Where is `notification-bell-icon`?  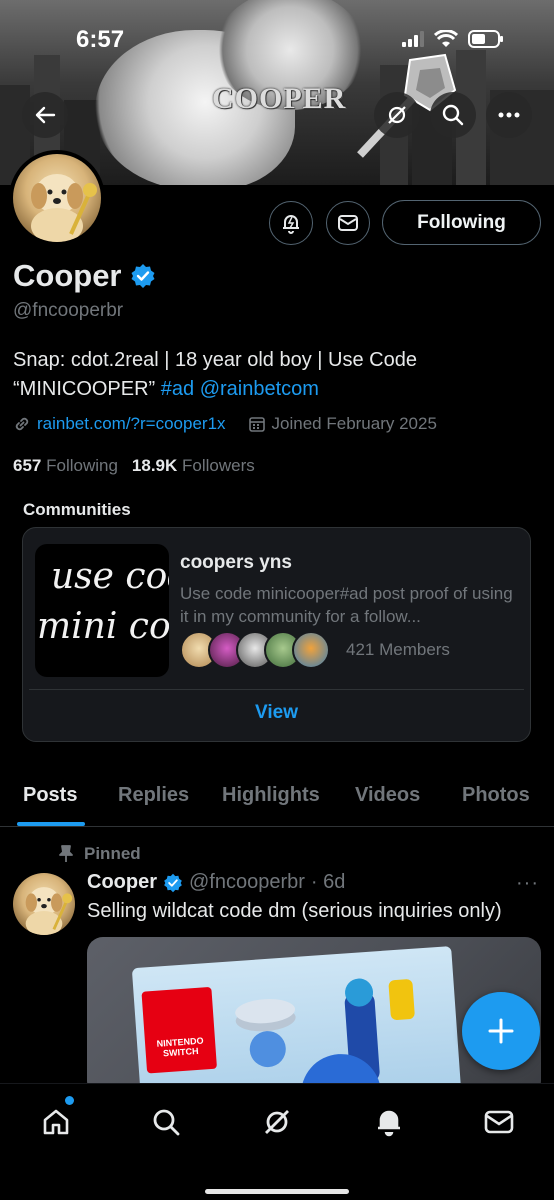
notification-bell-icon is located at coordinates (291, 224).